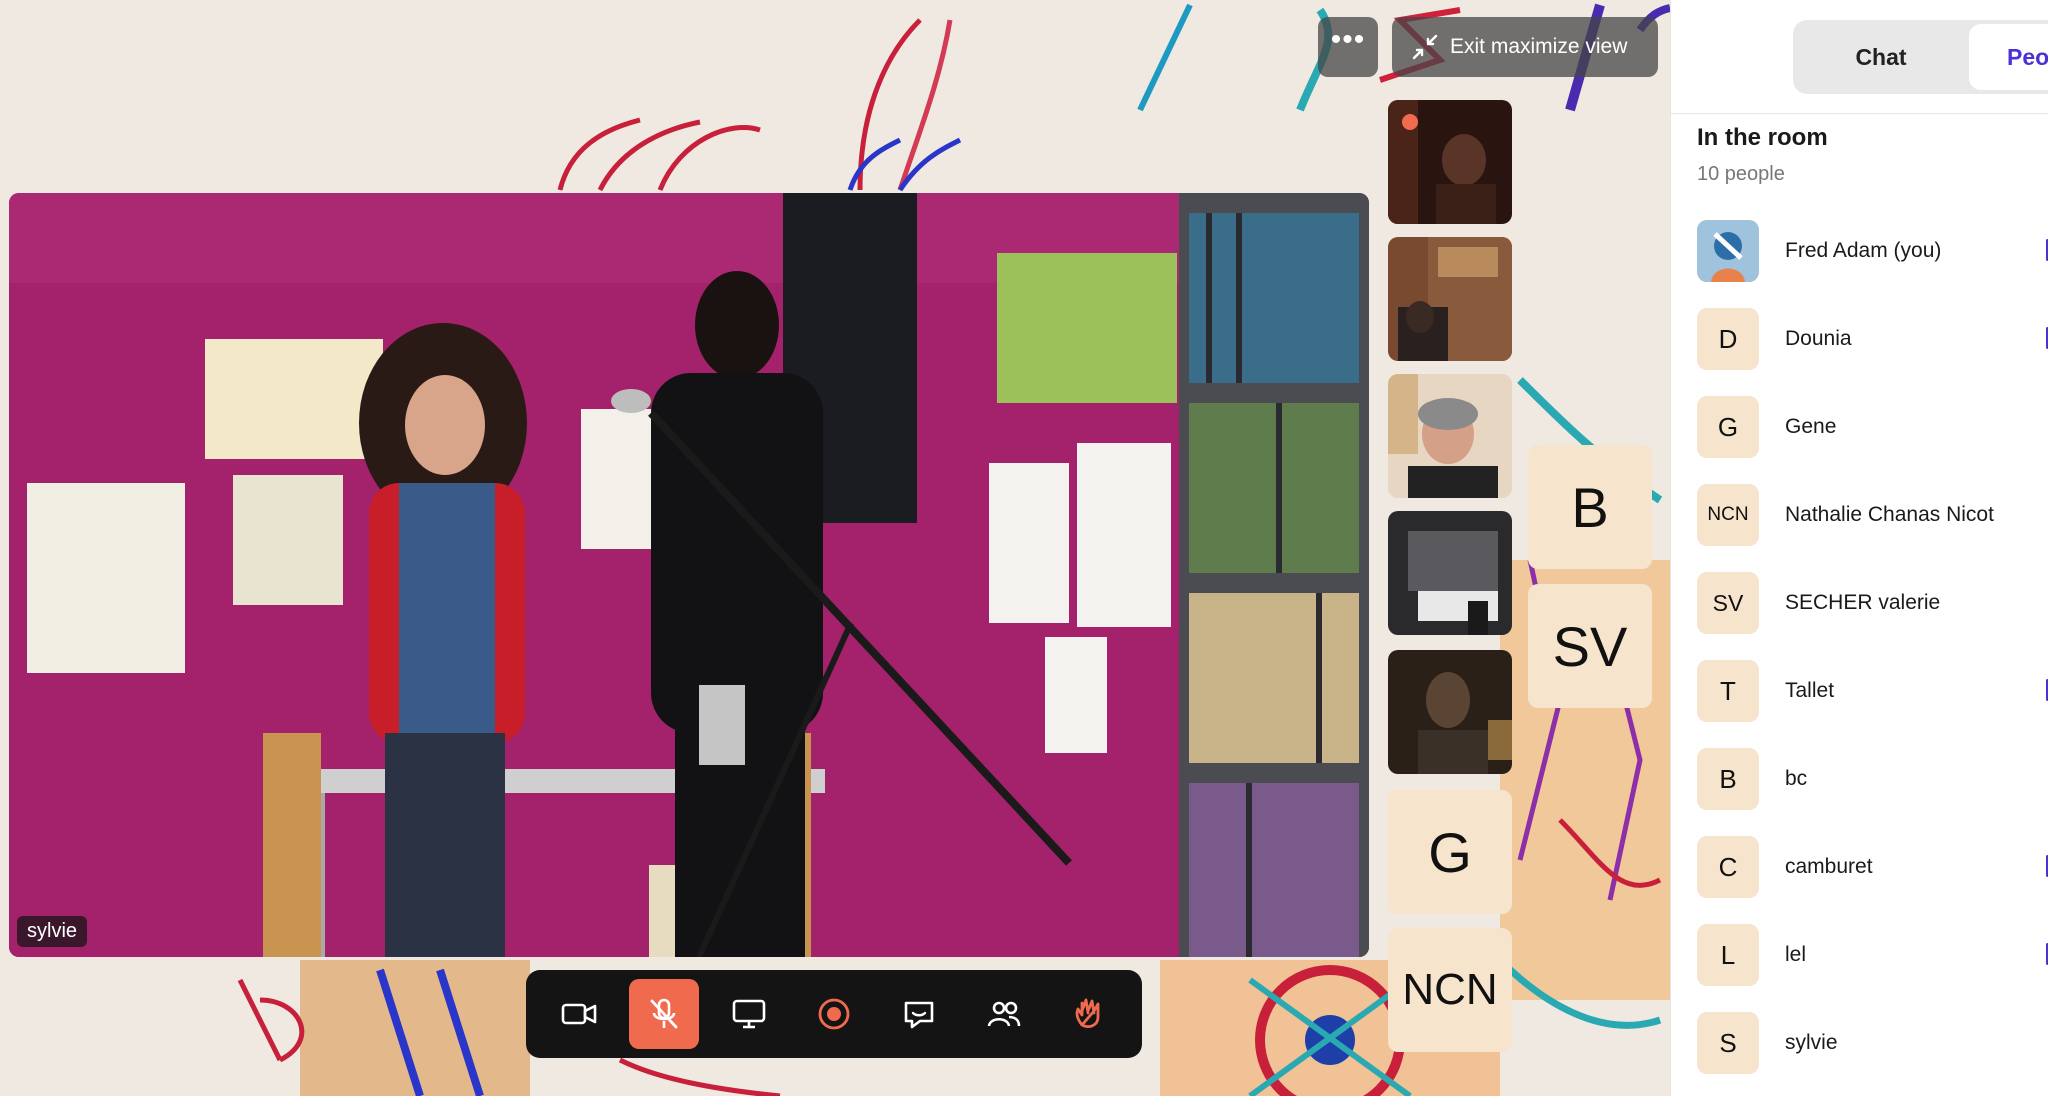 Image resolution: width=2048 pixels, height=1096 pixels. I want to click on avatar: B, so click(1728, 779).